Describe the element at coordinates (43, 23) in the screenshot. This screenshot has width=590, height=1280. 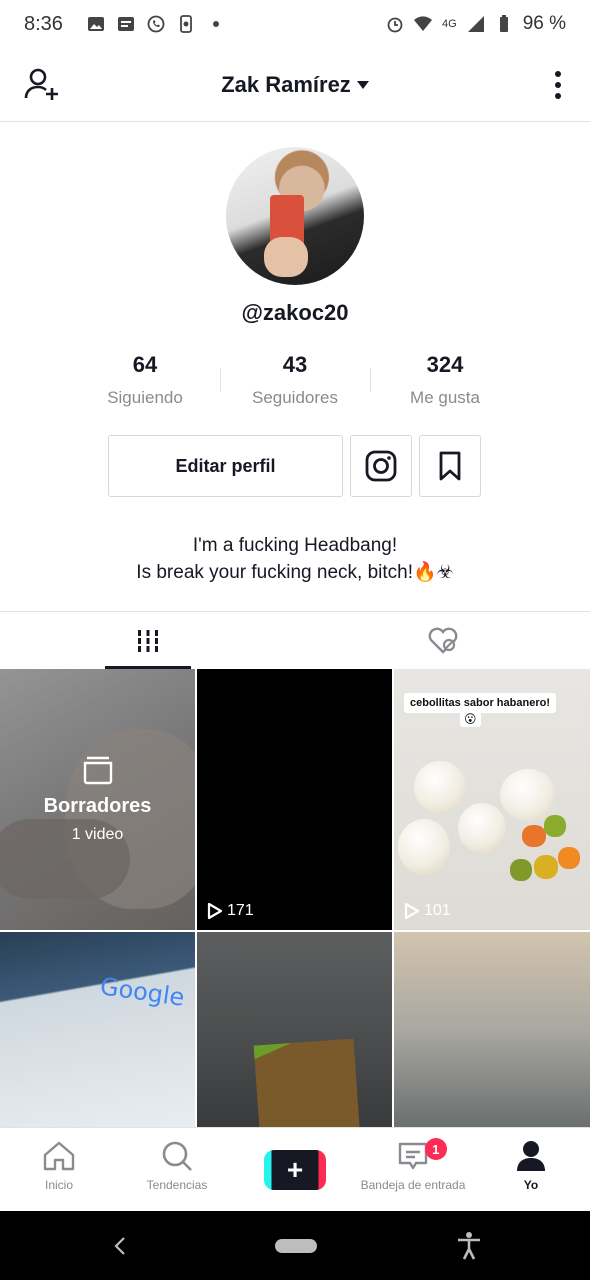
I see `status-time: 8:36` at that location.